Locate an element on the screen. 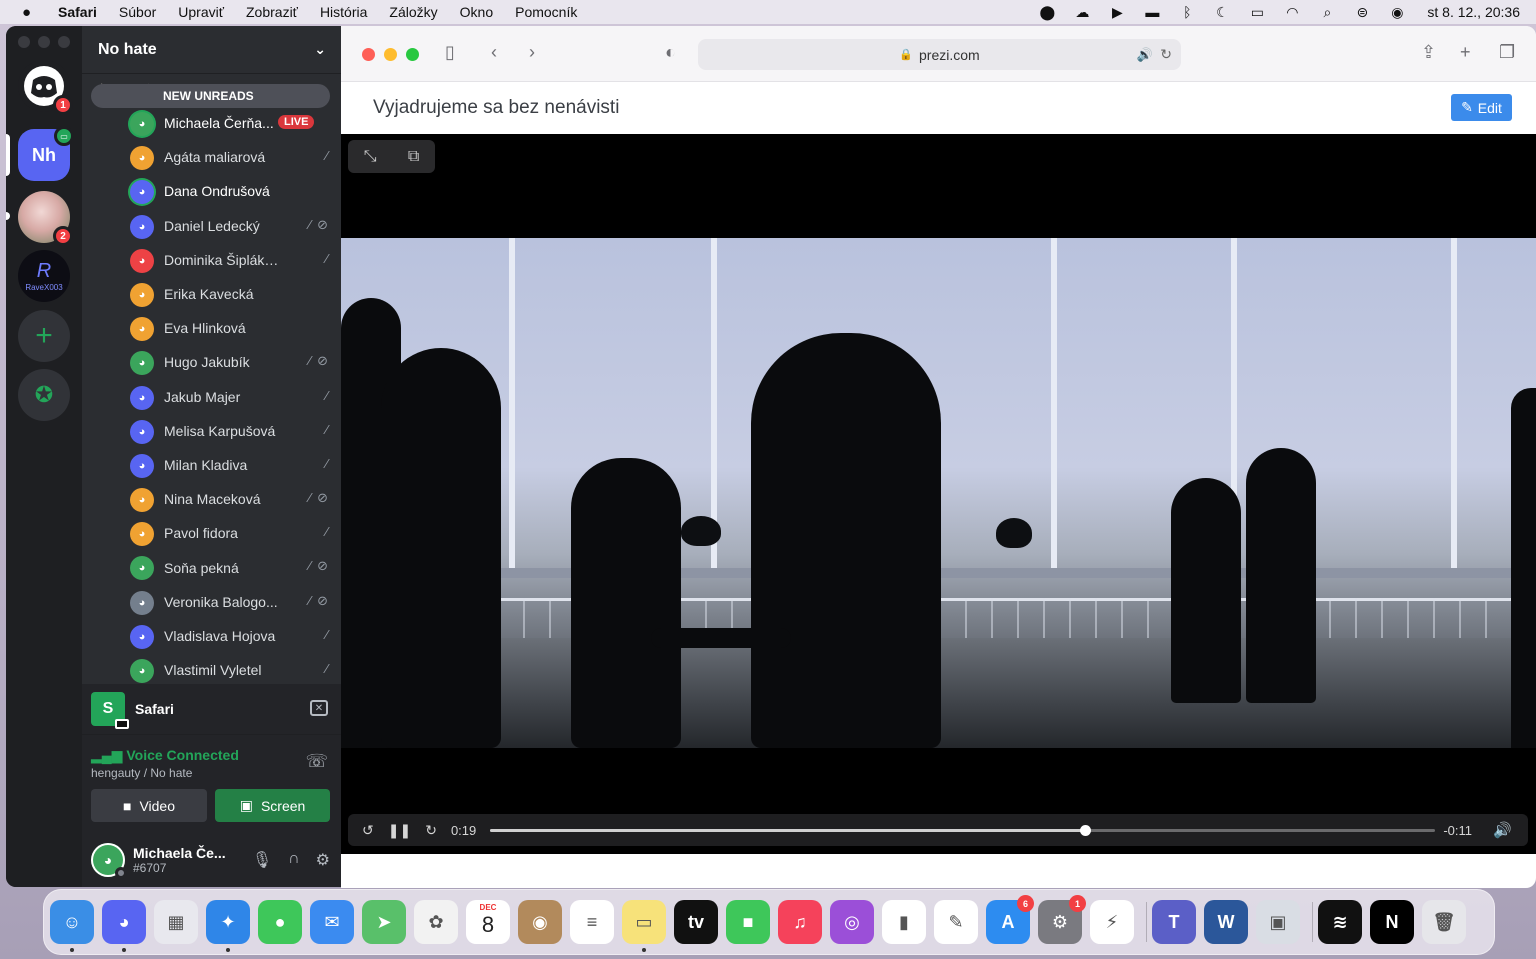  voice-member: ◕ Dana Ondrušová is located at coordinates (212, 191).